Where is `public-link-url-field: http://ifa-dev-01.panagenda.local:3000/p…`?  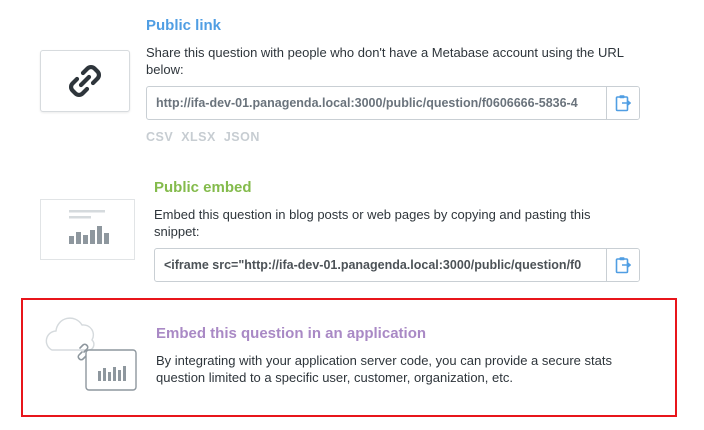 public-link-url-field: http://ifa-dev-01.panagenda.local:3000/p… is located at coordinates (376, 103).